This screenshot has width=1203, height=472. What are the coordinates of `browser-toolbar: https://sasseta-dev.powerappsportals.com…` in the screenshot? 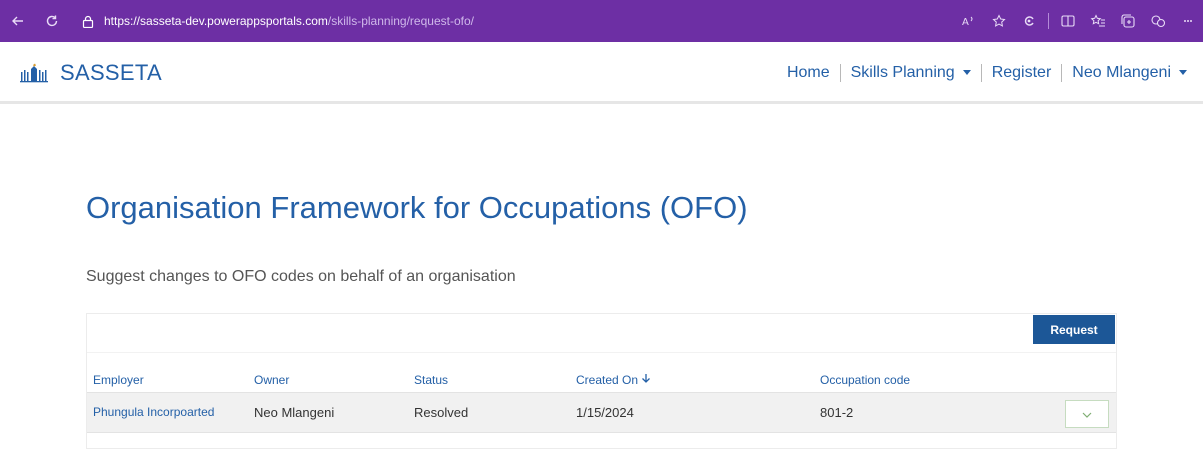 It's located at (601, 21).